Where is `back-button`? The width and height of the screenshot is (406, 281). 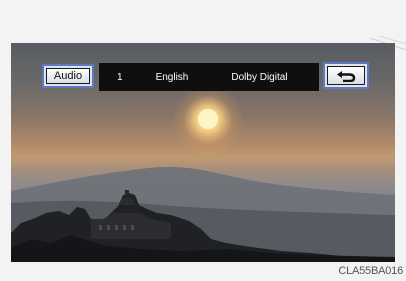 back-button is located at coordinates (346, 75).